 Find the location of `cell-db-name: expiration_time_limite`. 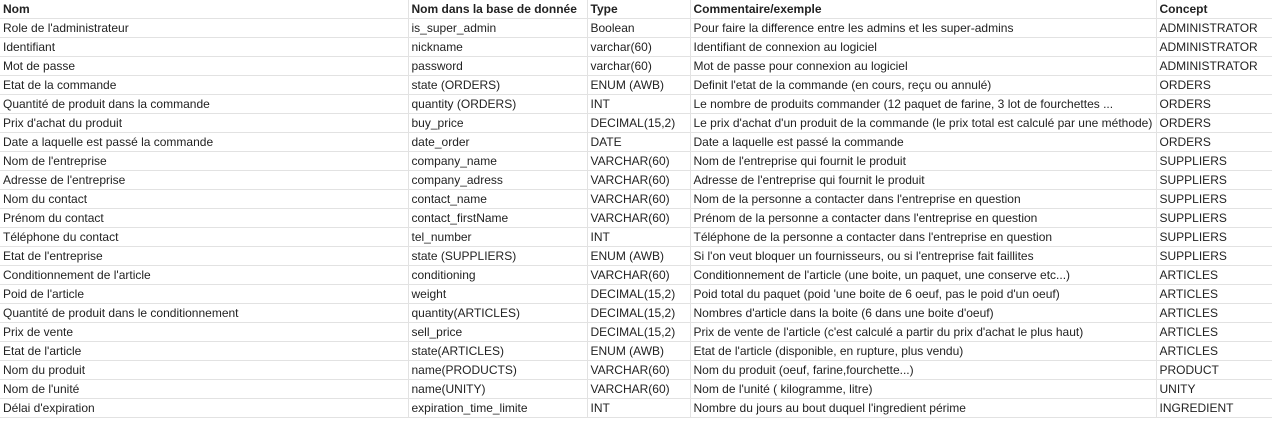

cell-db-name: expiration_time_limite is located at coordinates (498, 408).